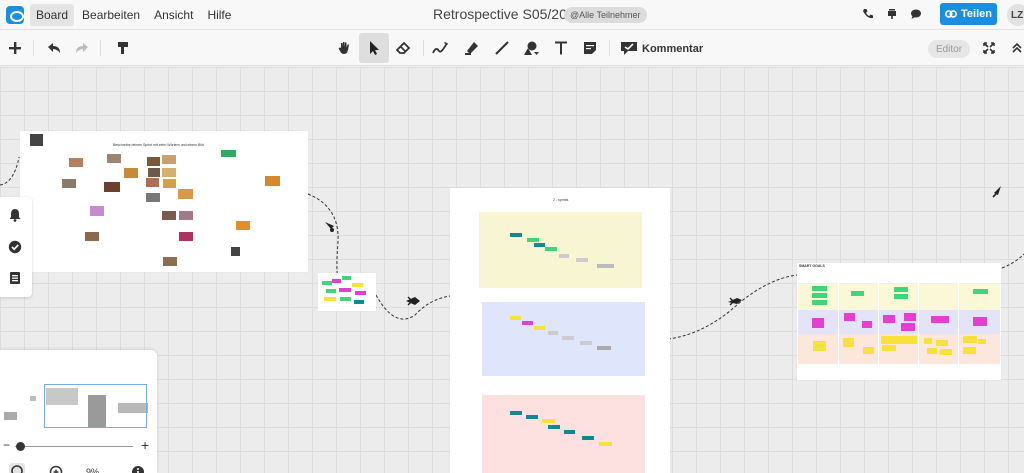 The image size is (1024, 473). Describe the element at coordinates (590, 48) in the screenshot. I see `sticky-note-tool-icon` at that location.